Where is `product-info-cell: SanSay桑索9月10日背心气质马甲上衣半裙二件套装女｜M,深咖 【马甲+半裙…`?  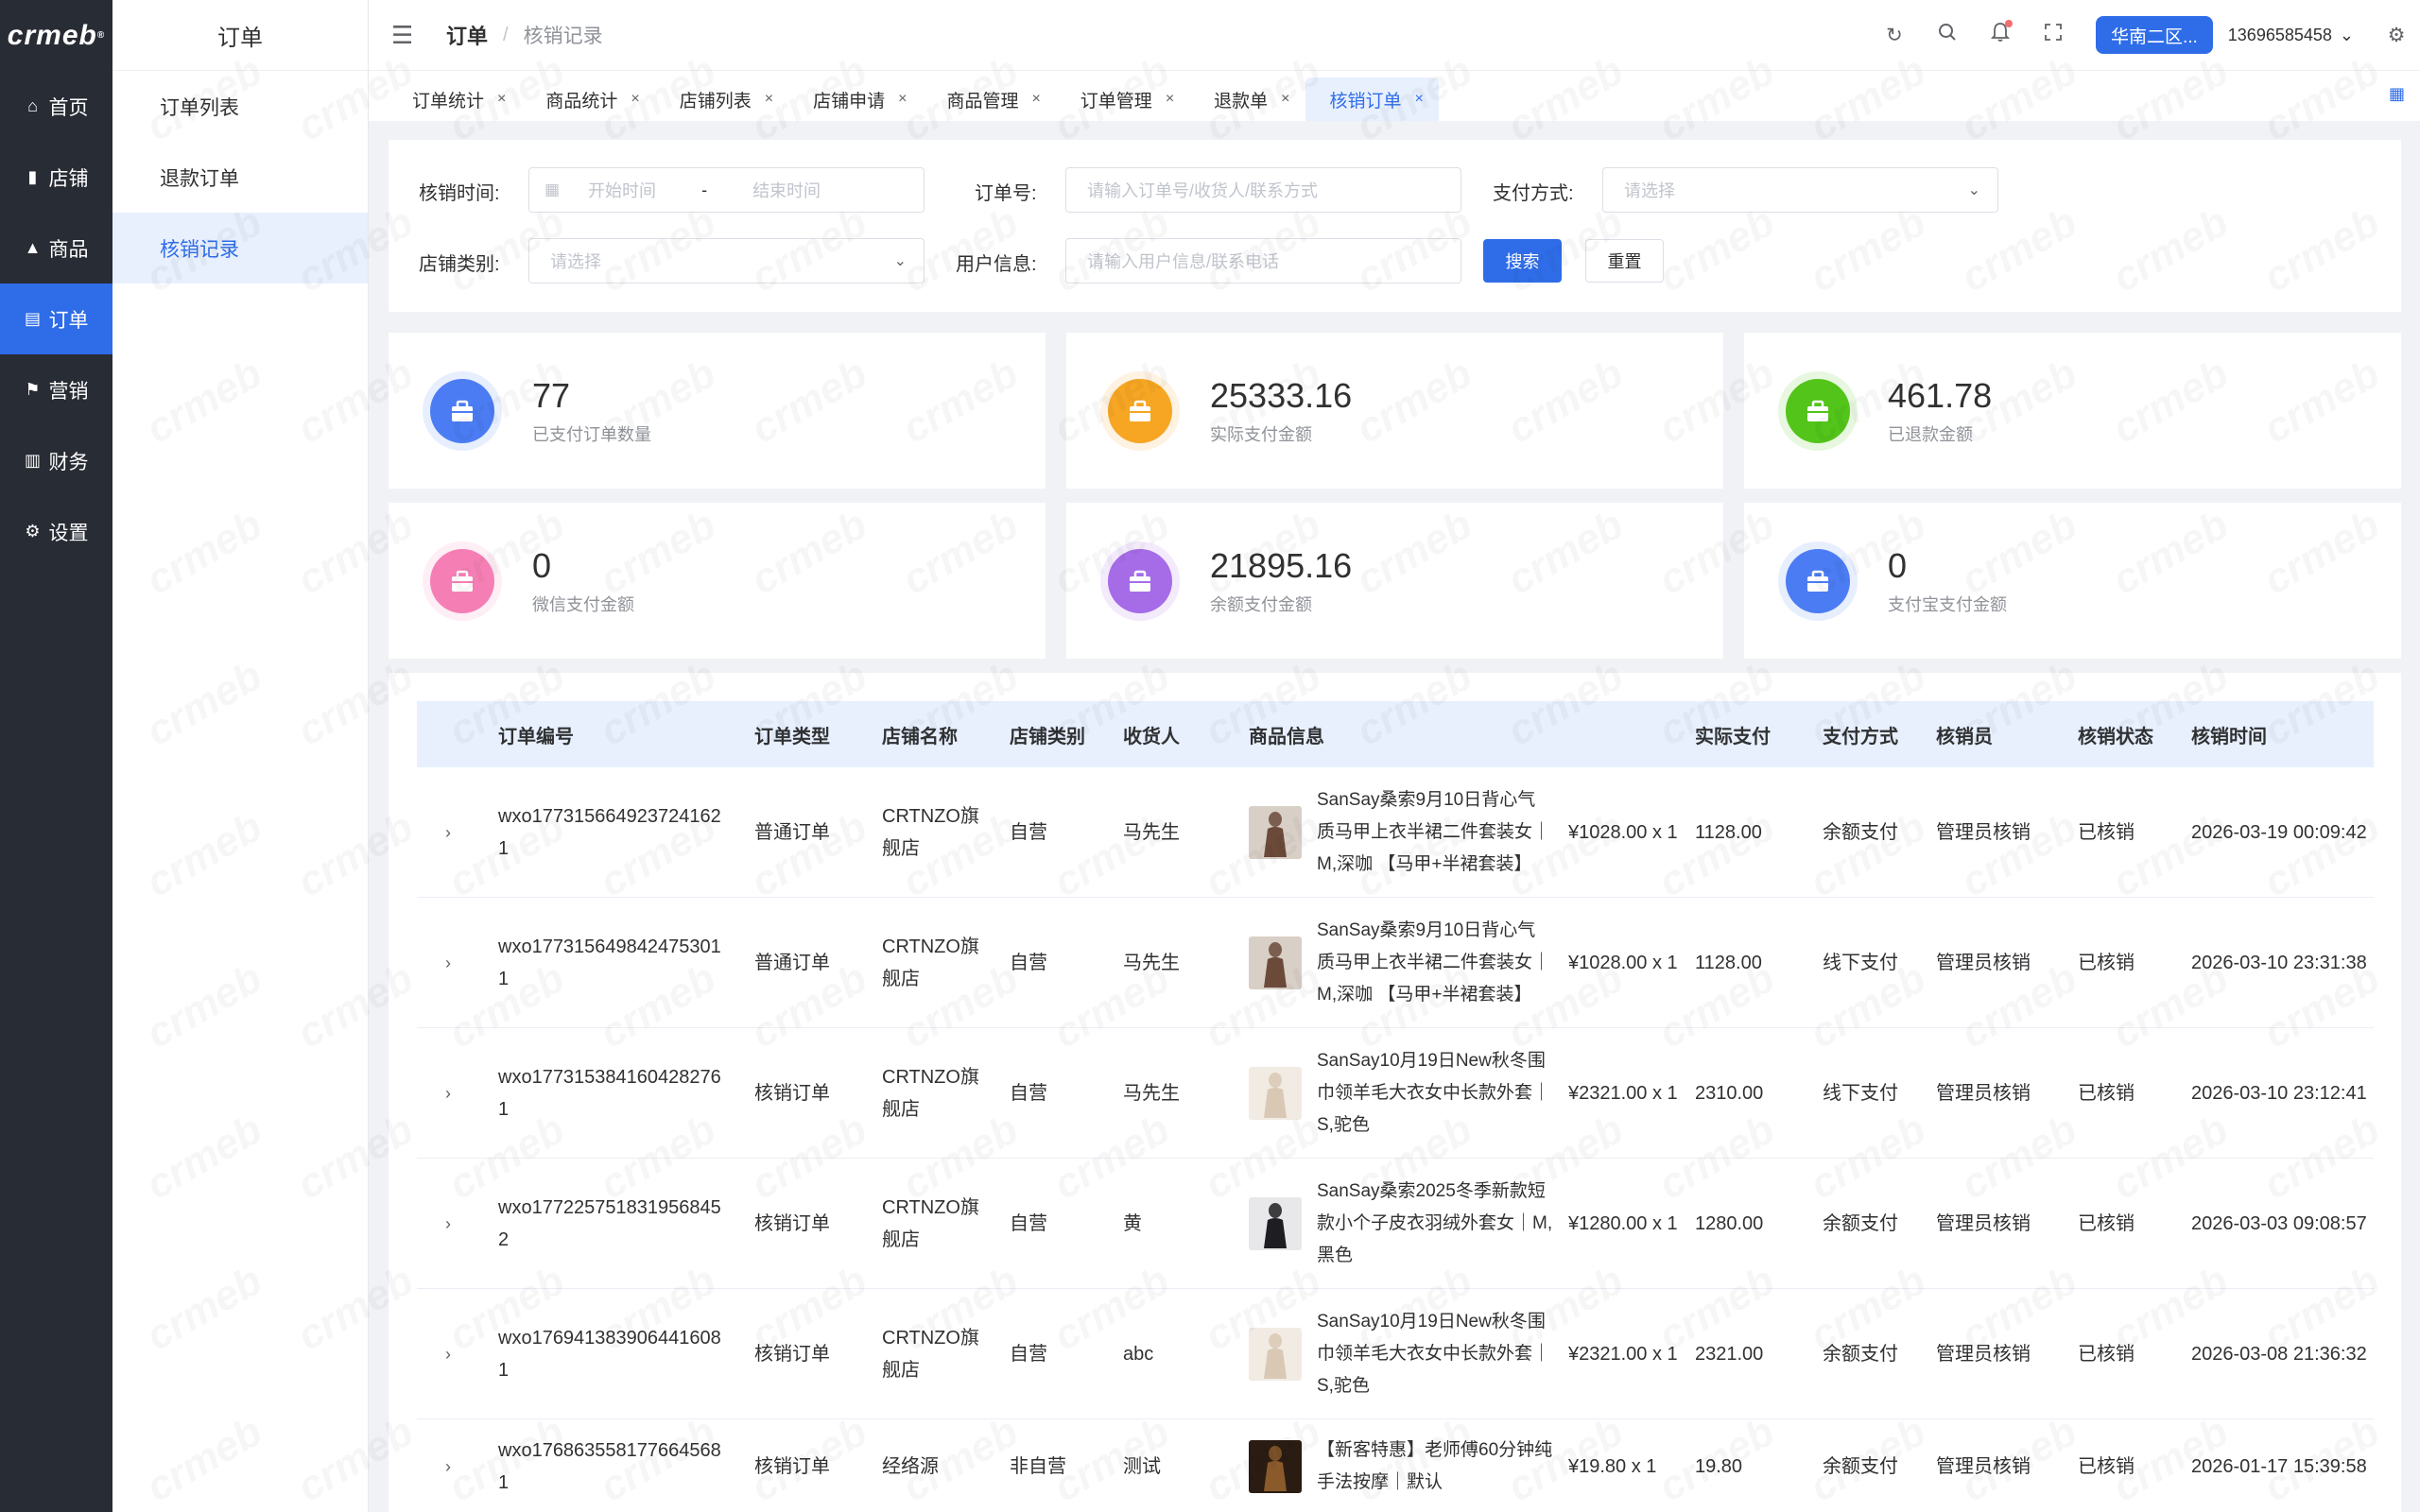 product-info-cell: SanSay桑索9月10日背心气质马甲上衣半裙二件套装女｜M,深咖 【马甲+半裙… is located at coordinates (1463, 962).